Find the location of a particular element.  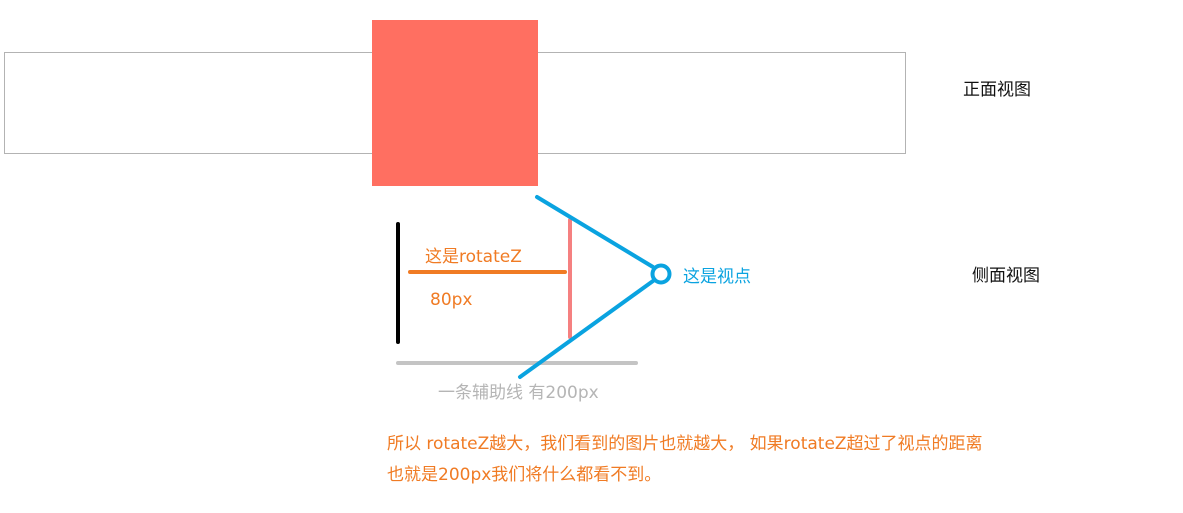

explanation-line-2: 也就是200px我们将什么都看不到。 is located at coordinates (524, 475).